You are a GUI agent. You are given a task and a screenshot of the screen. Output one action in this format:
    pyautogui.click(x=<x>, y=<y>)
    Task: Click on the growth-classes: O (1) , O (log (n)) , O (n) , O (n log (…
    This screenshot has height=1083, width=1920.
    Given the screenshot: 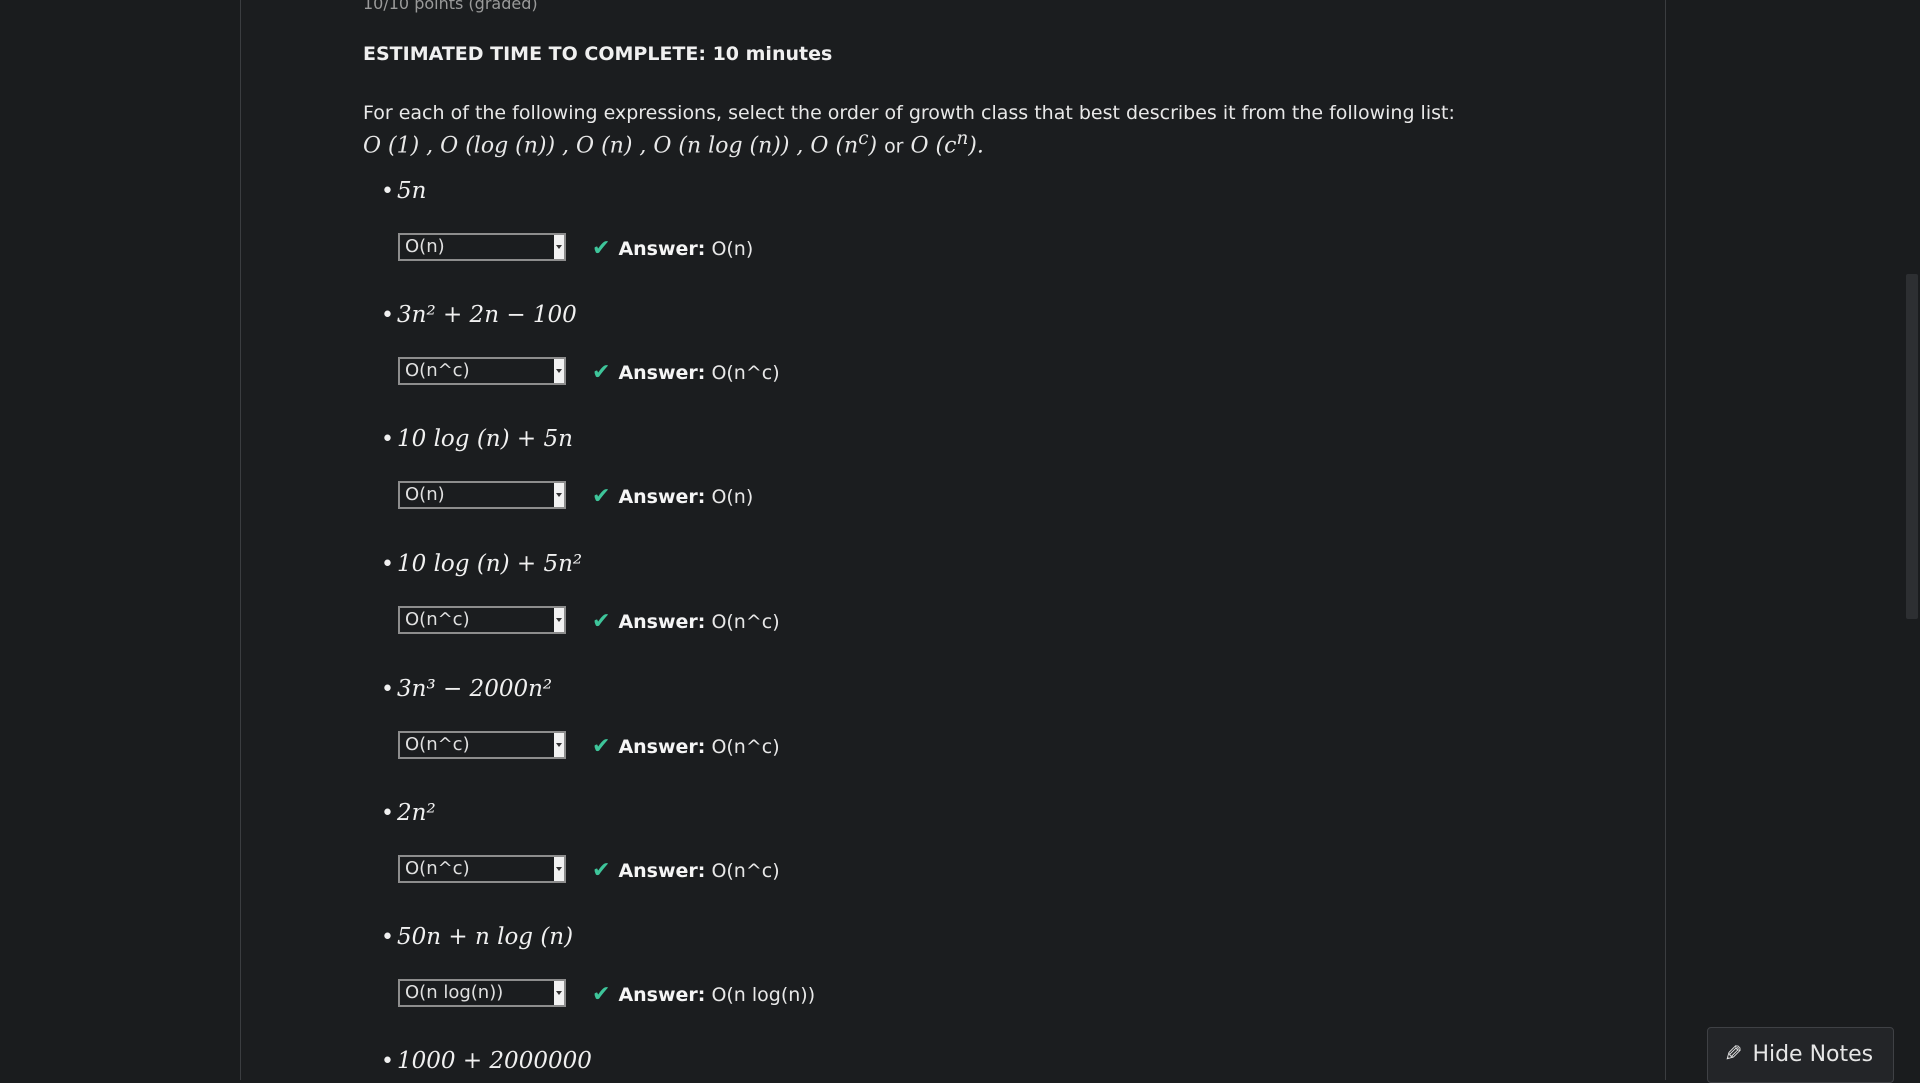 What is the action you would take?
    pyautogui.click(x=673, y=143)
    